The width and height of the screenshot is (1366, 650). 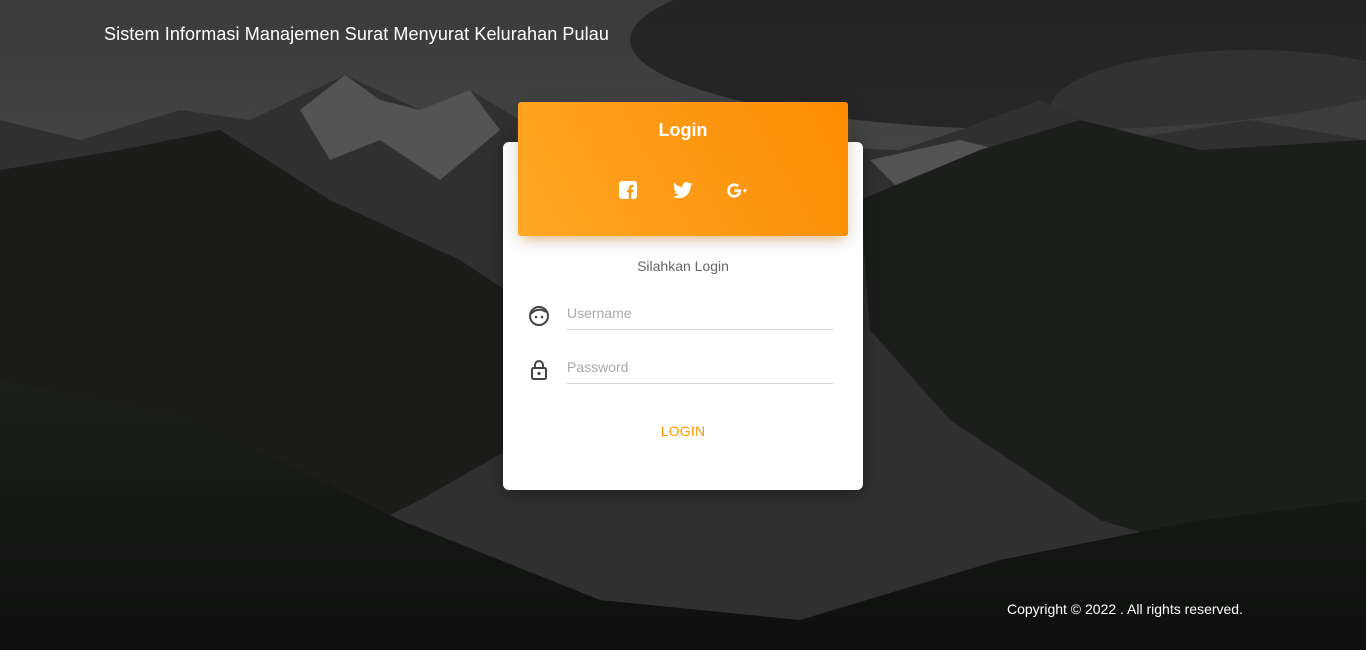 I want to click on password-row, so click(x=680, y=368).